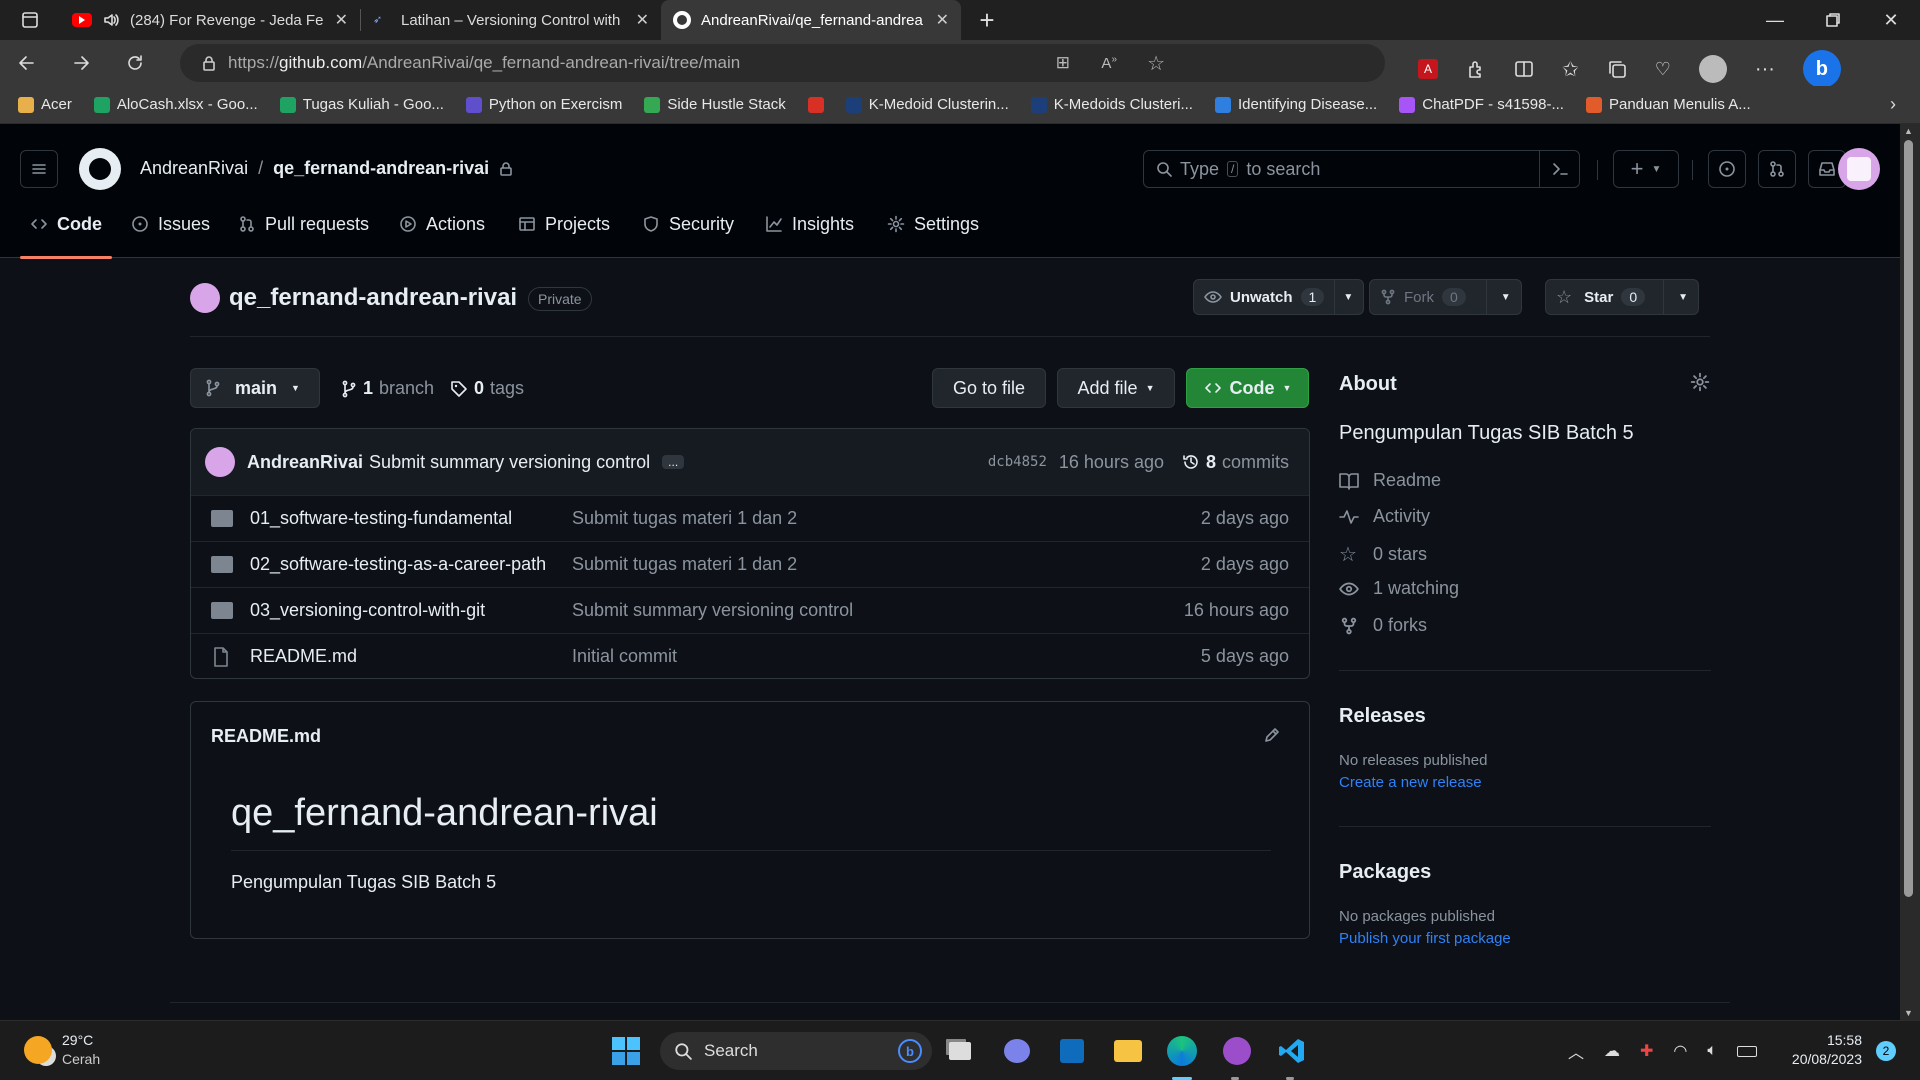 The width and height of the screenshot is (1920, 1080). What do you see at coordinates (381, 518) in the screenshot?
I see `file-name: 01_software-testing-fundamental` at bounding box center [381, 518].